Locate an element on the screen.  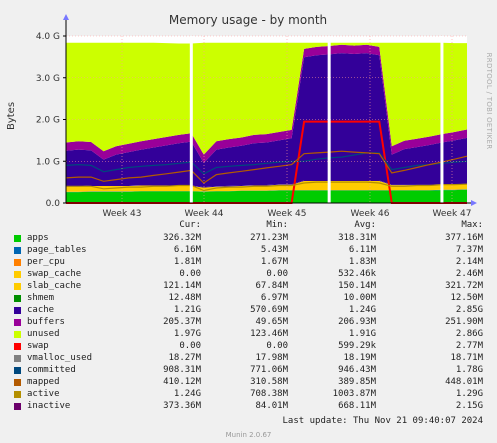
legend-row-swap: swap 0.00 0.00 599.29k 2.77M is located at coordinates (248, 346).